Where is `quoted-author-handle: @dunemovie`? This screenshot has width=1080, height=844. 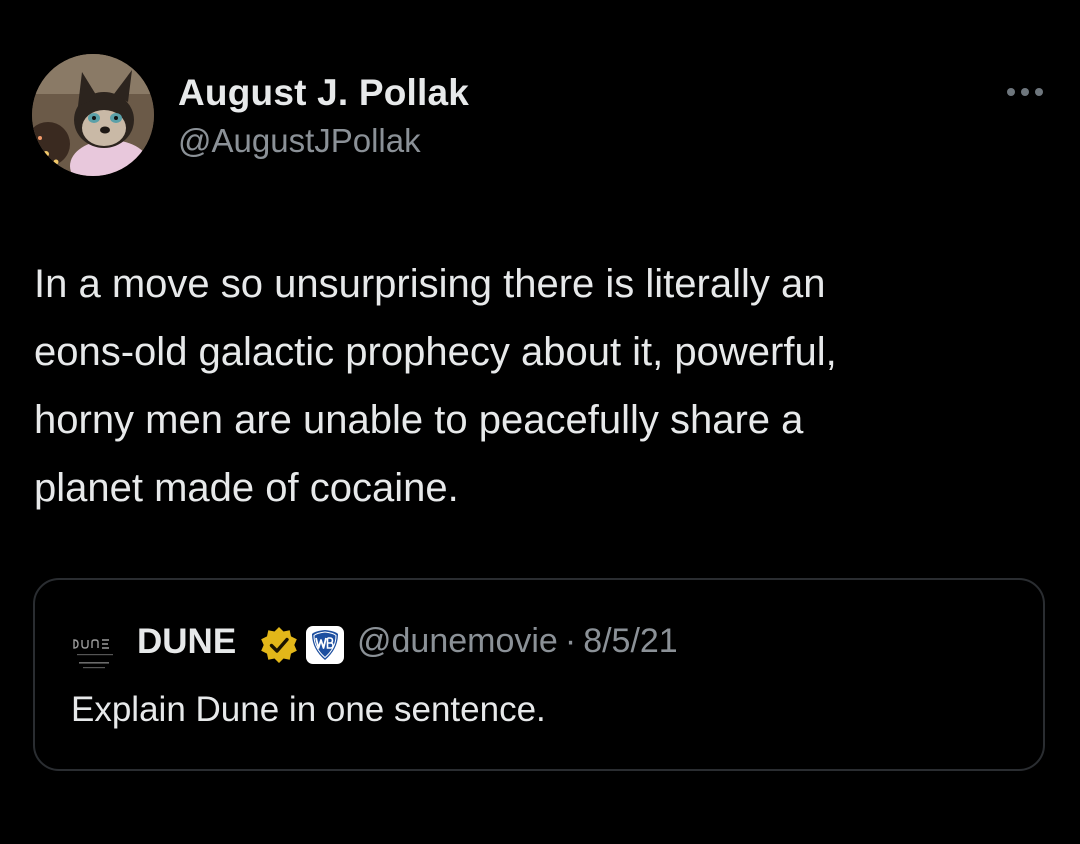 quoted-author-handle: @dunemovie is located at coordinates (457, 641).